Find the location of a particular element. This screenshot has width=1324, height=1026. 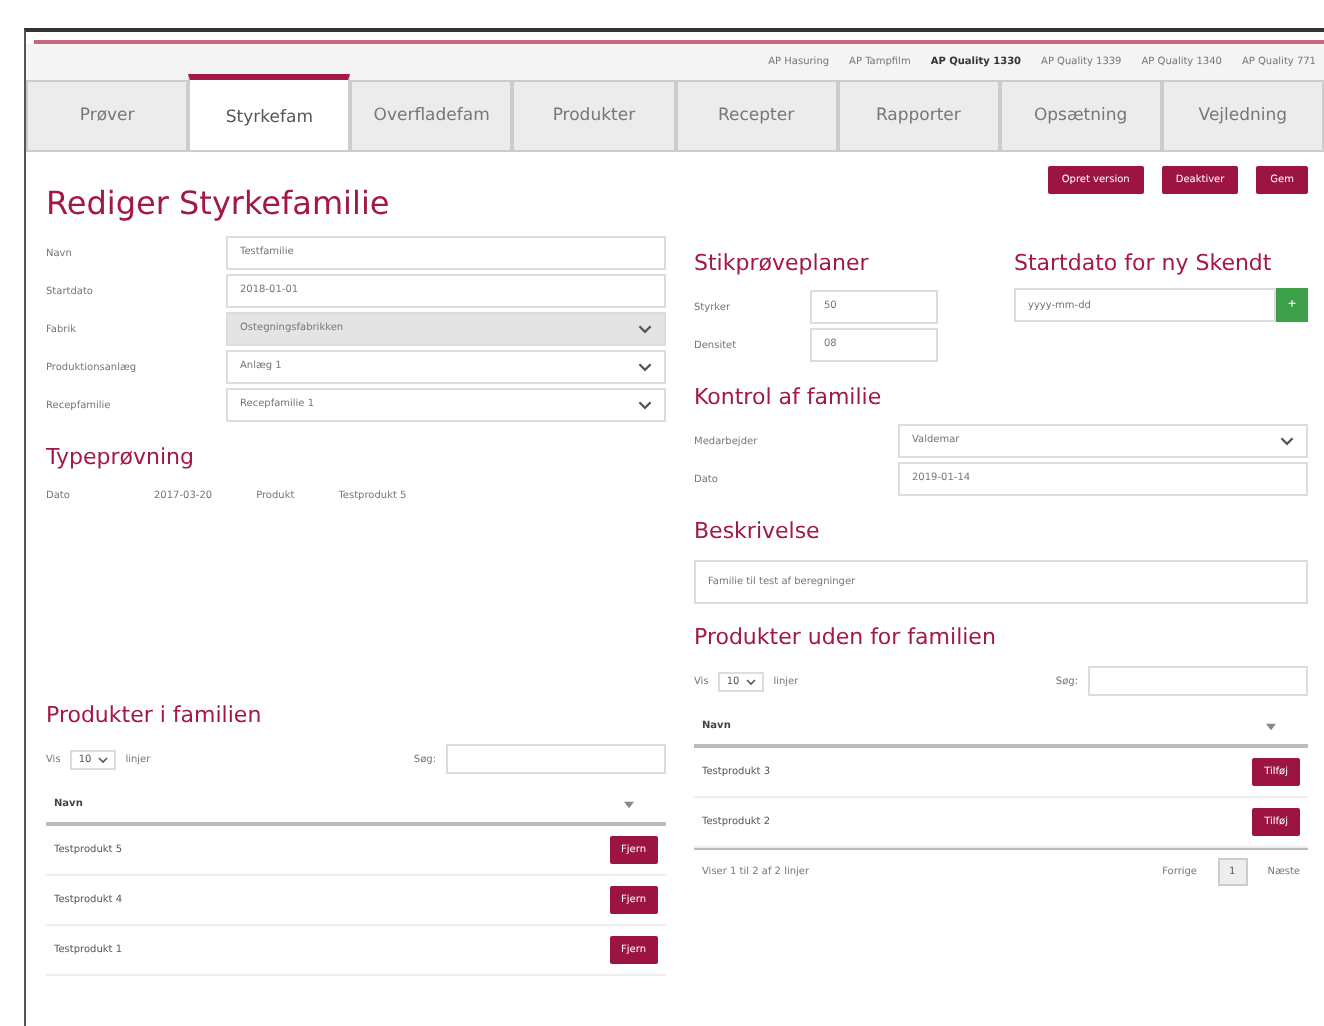

section-title: Produkter i familien is located at coordinates (155, 716).